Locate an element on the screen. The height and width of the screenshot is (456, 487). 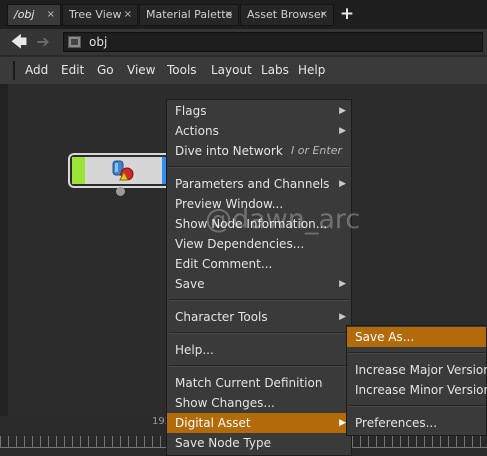
path-bar: 🡄 ➔ obj is located at coordinates (243, 42).